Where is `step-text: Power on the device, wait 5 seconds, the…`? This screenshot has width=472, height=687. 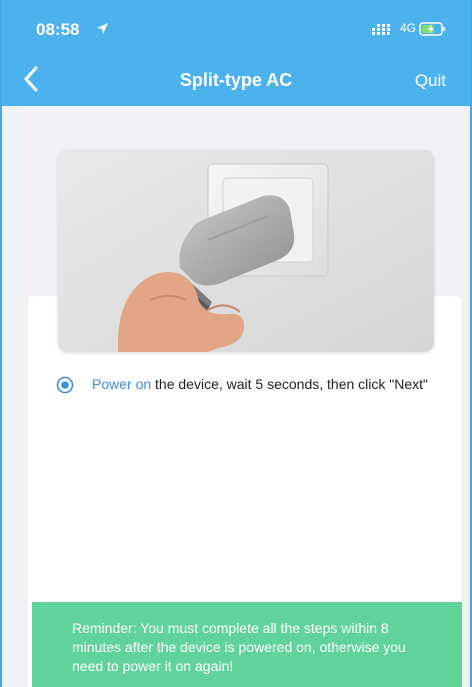
step-text: Power on the device, wait 5 seconds, the… is located at coordinates (268, 384).